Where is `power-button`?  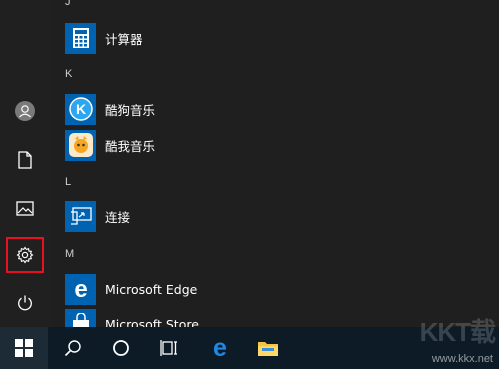 power-button is located at coordinates (25, 303).